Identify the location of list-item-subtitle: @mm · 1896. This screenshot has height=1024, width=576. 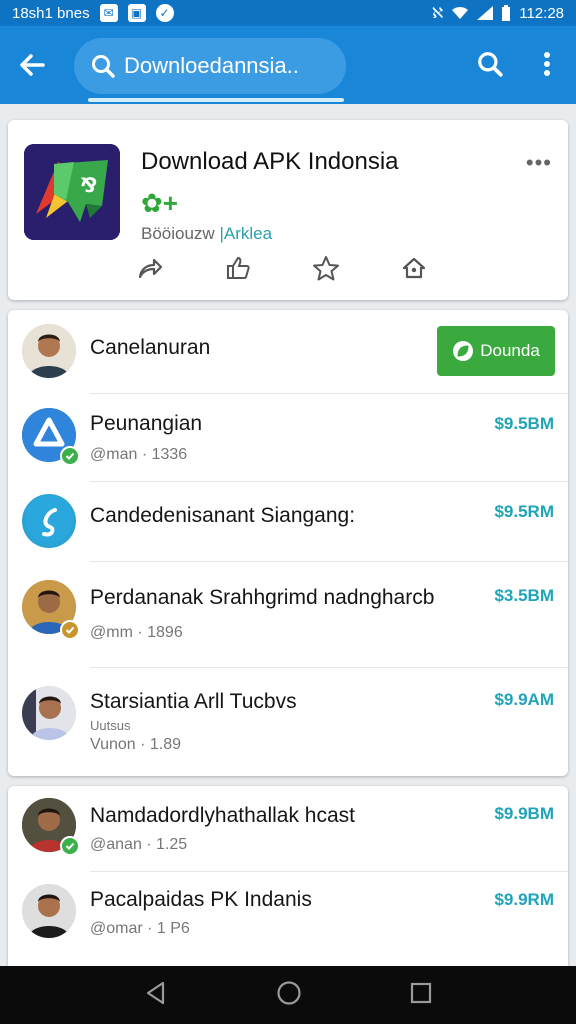
(136, 632).